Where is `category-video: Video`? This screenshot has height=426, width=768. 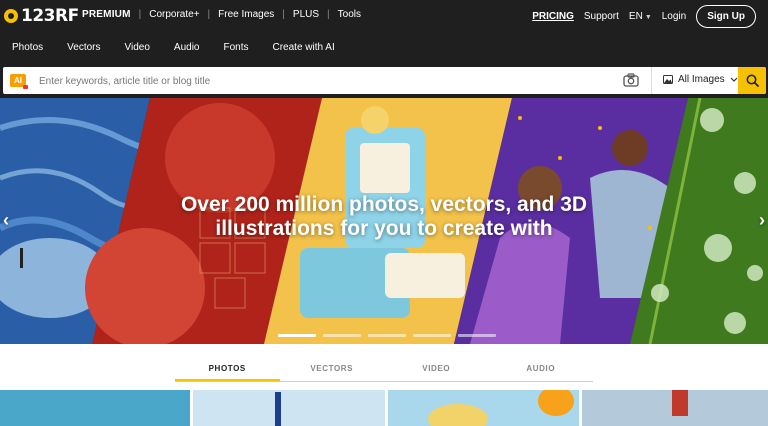
category-video: Video is located at coordinates (137, 47).